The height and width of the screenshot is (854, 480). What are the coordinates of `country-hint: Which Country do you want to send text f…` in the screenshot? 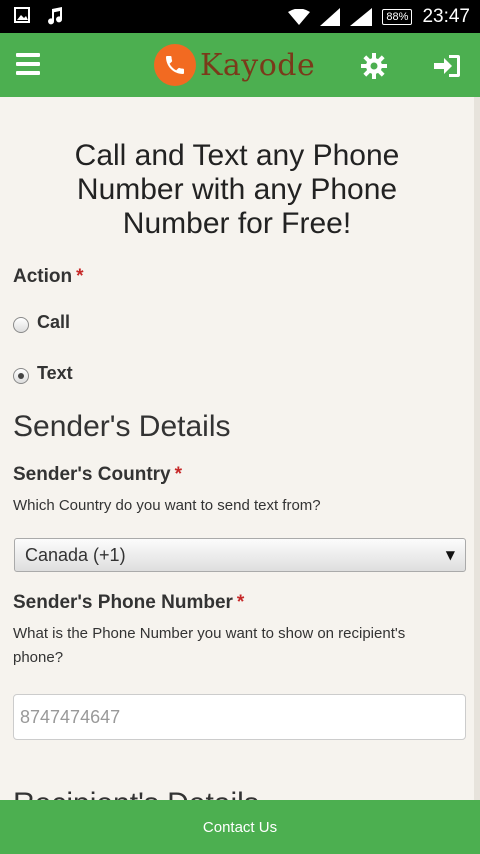 It's located at (167, 505).